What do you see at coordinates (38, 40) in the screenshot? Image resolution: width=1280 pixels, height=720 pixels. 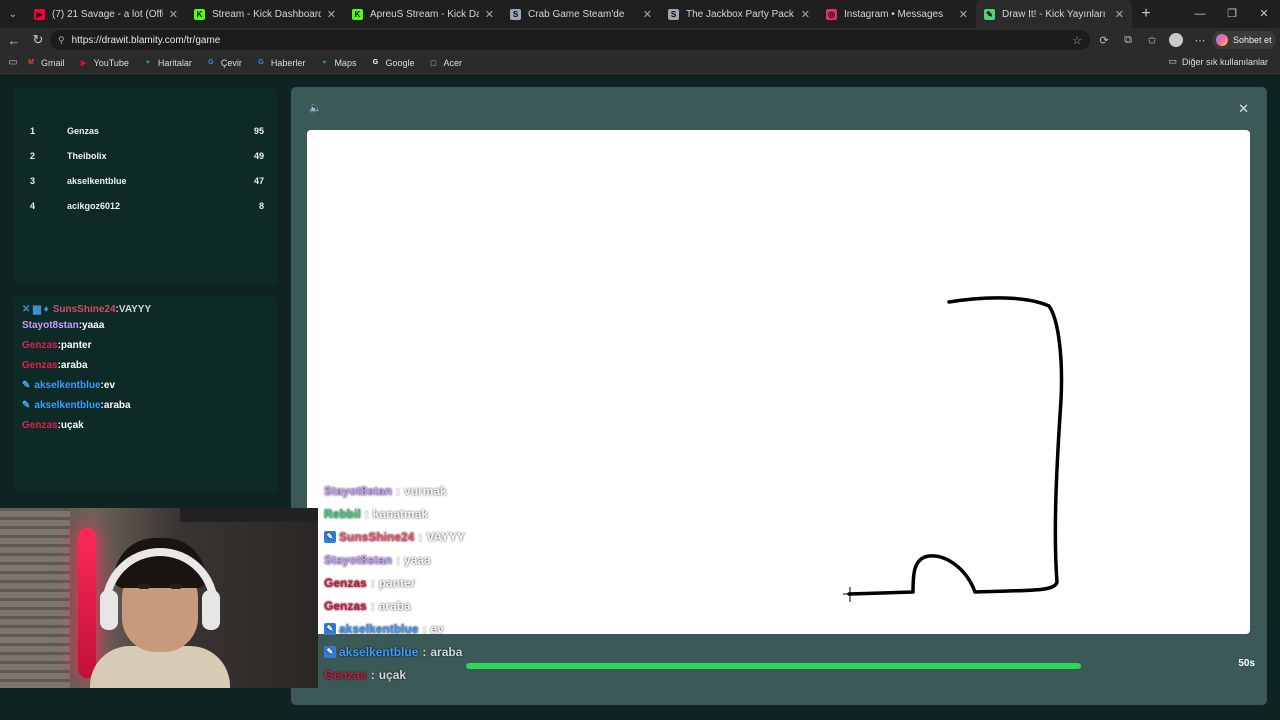 I see `refresh-icon: ↻` at bounding box center [38, 40].